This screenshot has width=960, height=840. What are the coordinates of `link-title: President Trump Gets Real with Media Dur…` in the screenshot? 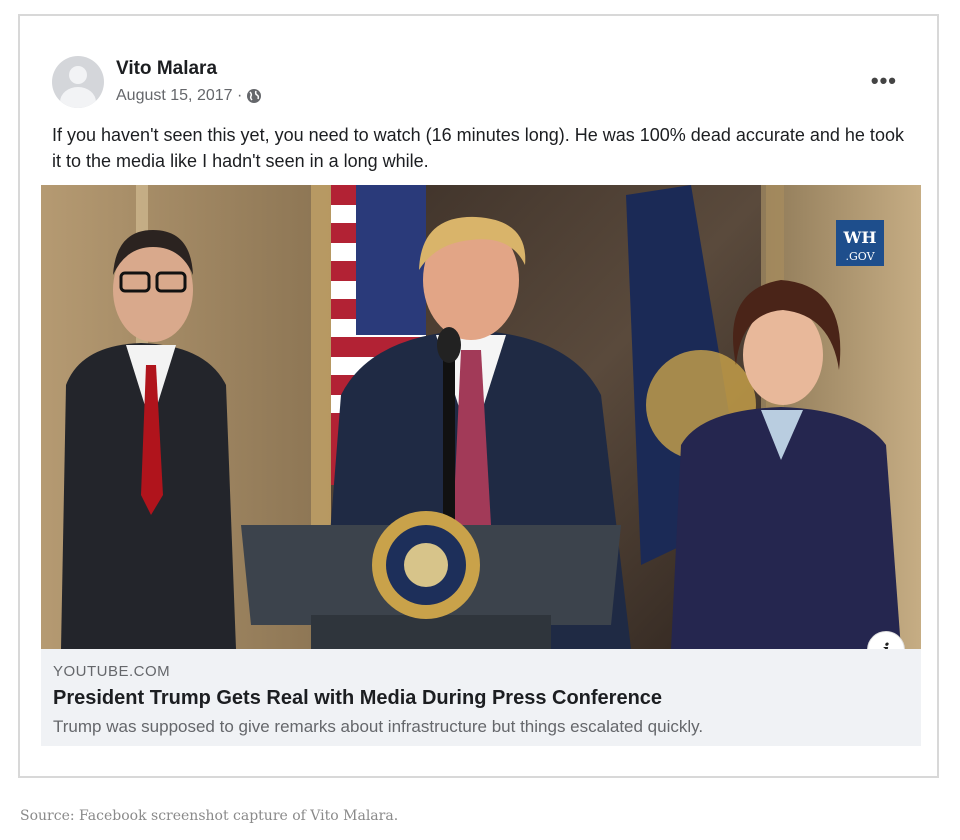 It's located at (357, 698).